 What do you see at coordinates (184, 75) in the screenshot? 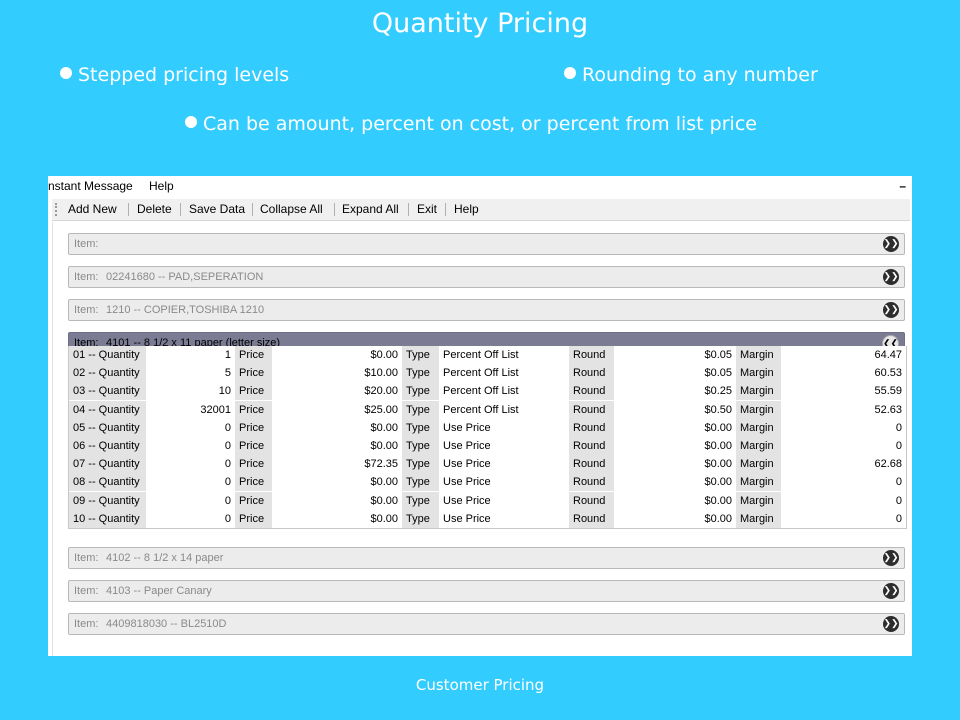
I see `bullet-text: Stepped pricing levels` at bounding box center [184, 75].